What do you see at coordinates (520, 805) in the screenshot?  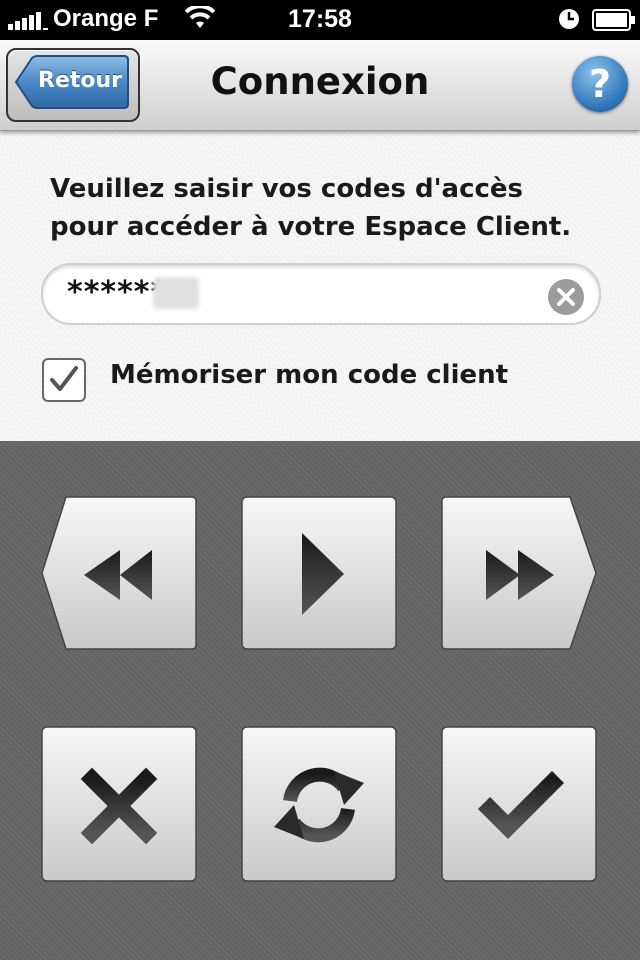 I see `validate-key` at bounding box center [520, 805].